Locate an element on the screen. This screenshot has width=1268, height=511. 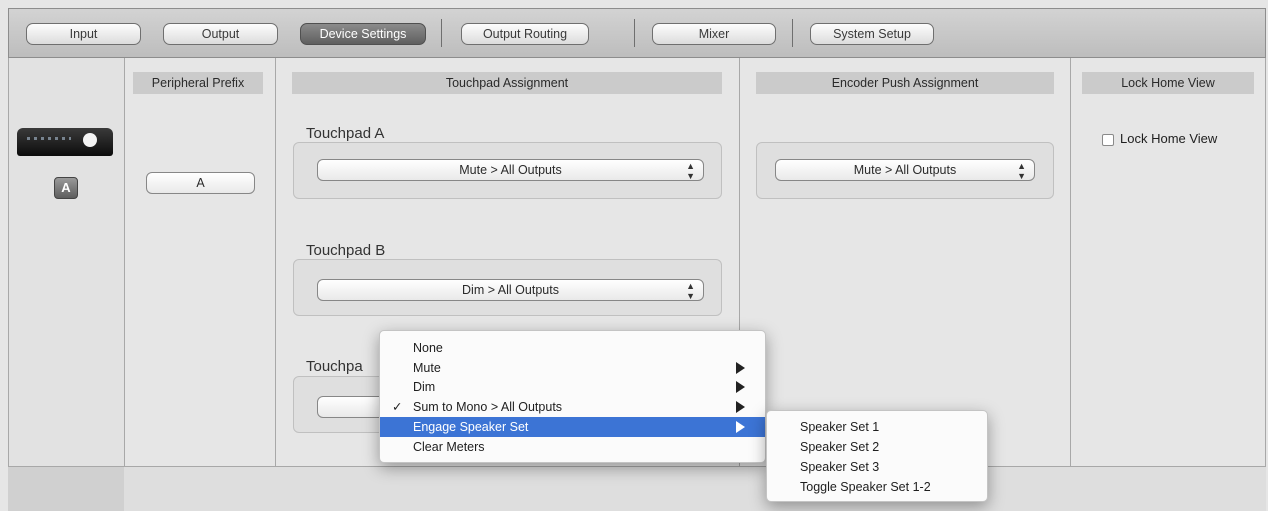
tab-mixer: Mixer is located at coordinates (714, 34).